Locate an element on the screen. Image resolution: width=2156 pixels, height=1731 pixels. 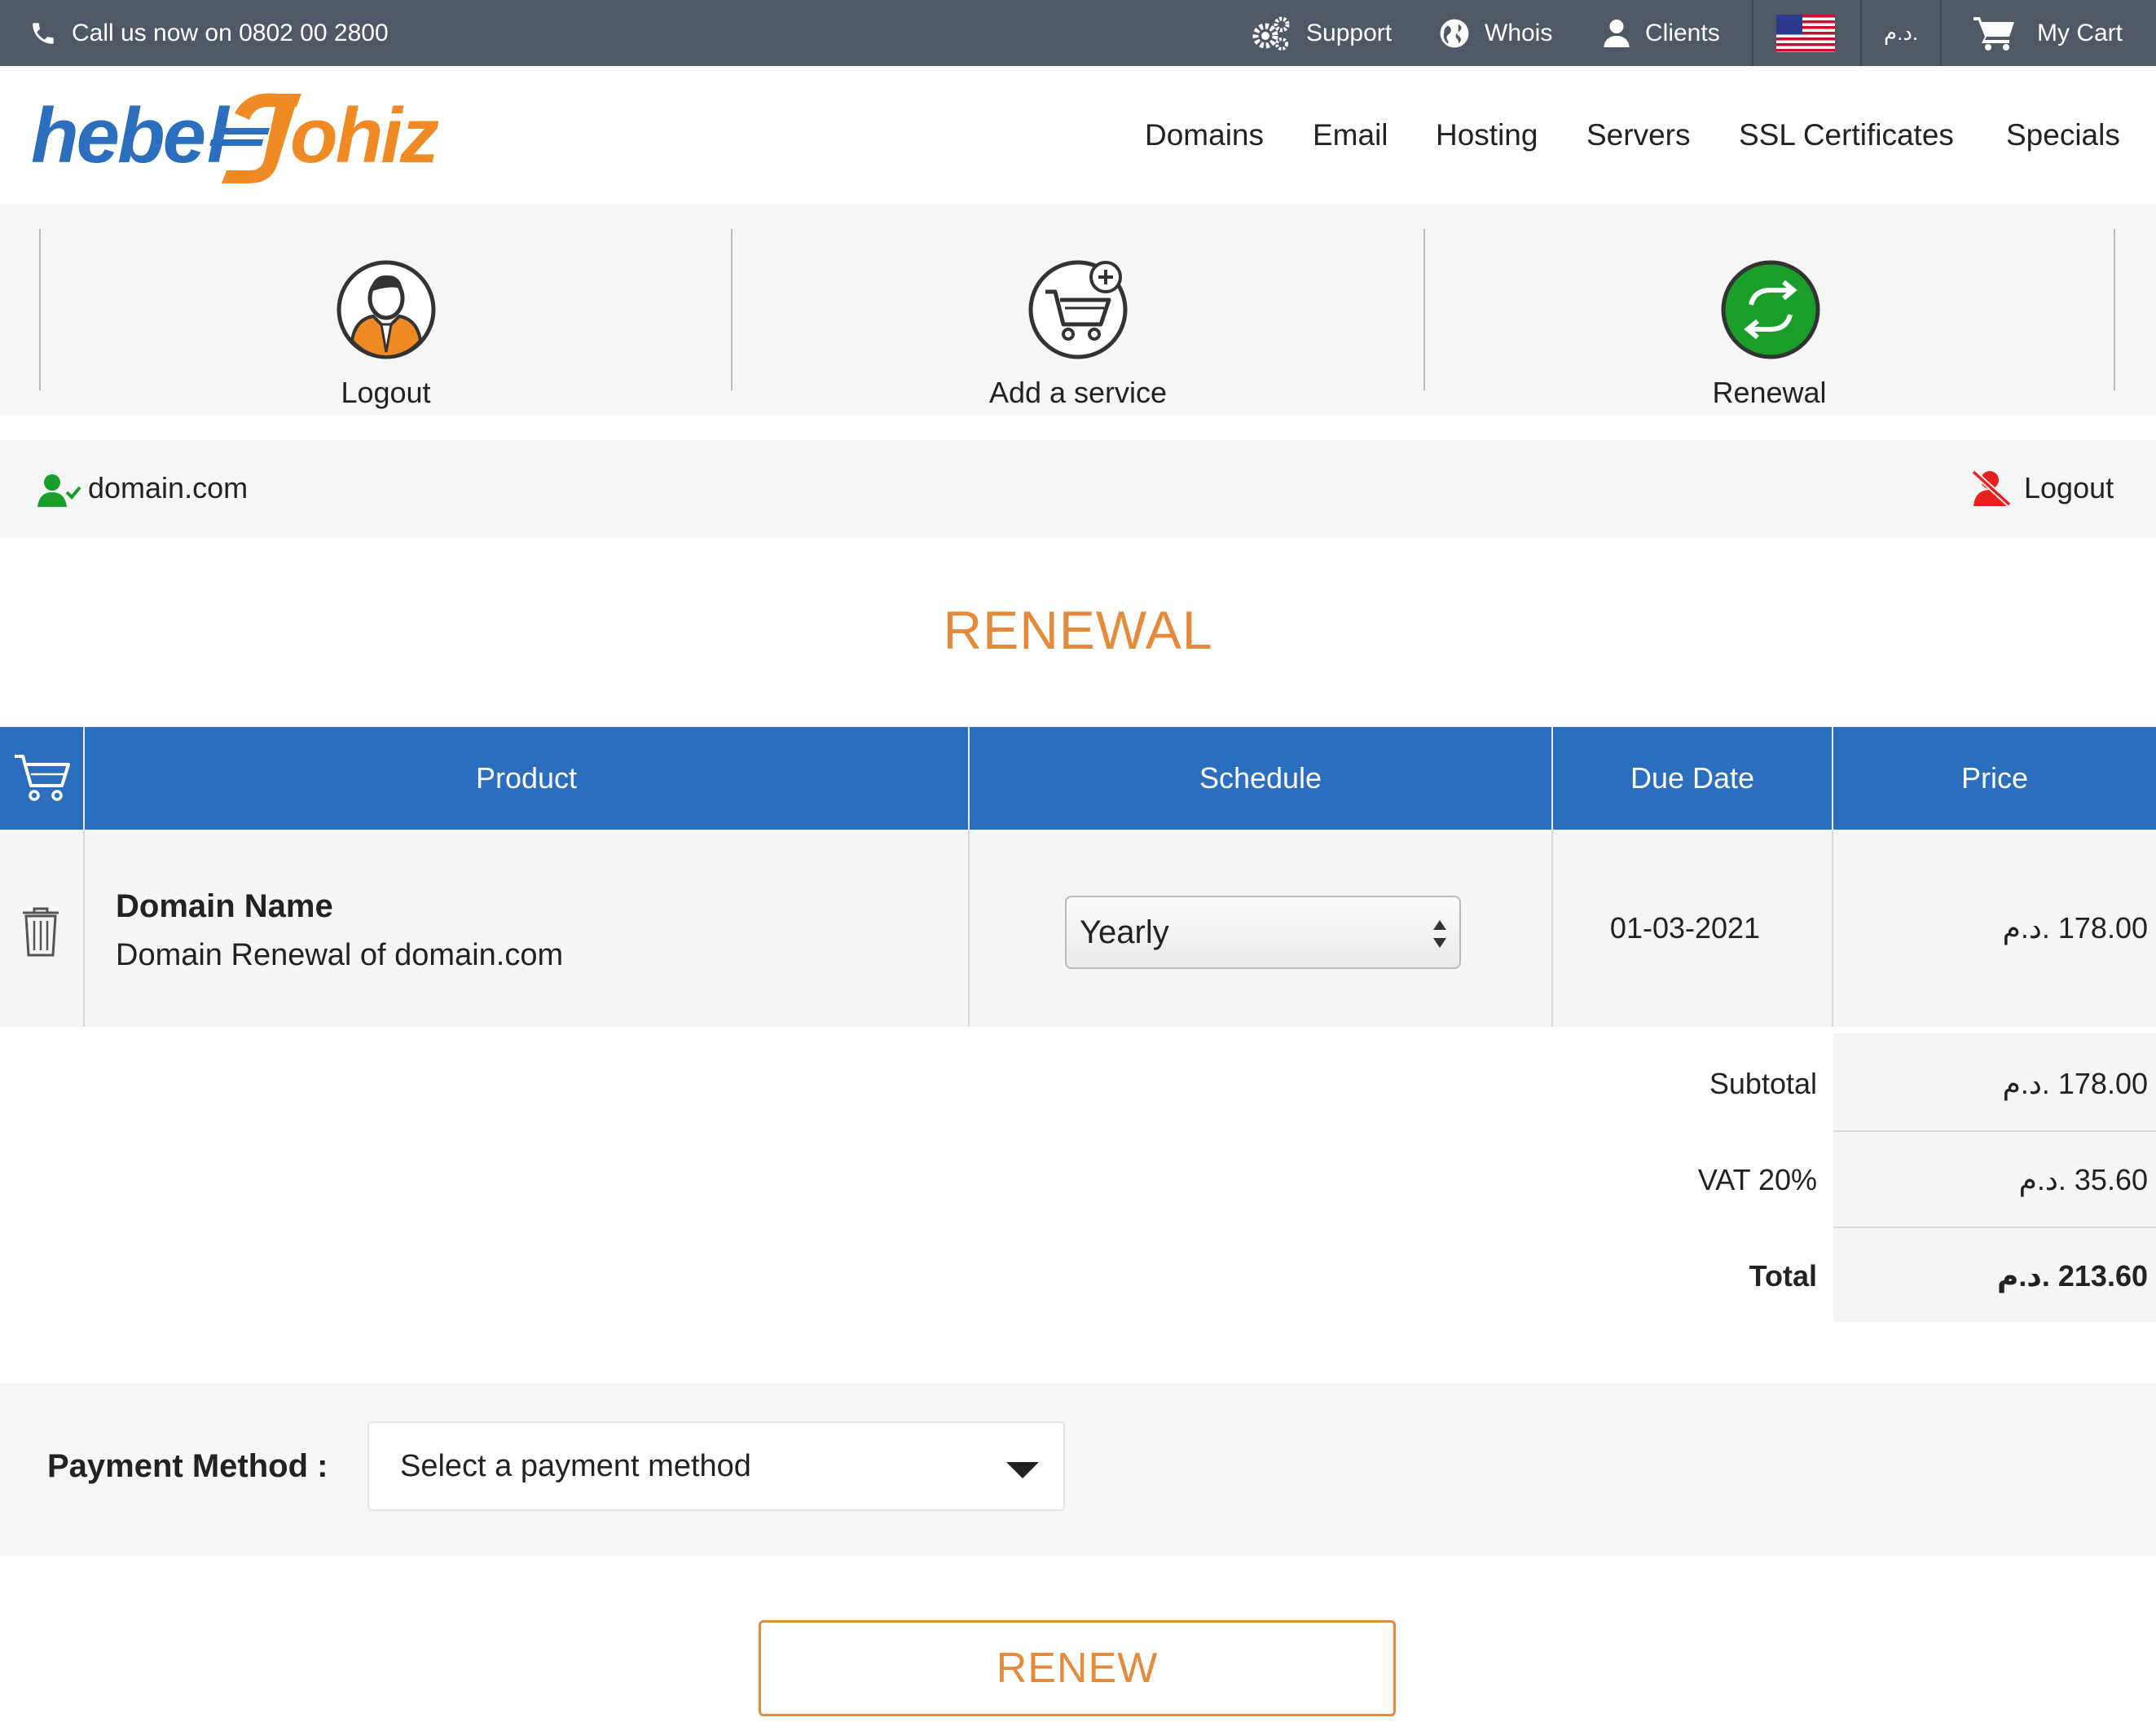
phone-contact: Call us now on 0802 00 2800 is located at coordinates (209, 33).